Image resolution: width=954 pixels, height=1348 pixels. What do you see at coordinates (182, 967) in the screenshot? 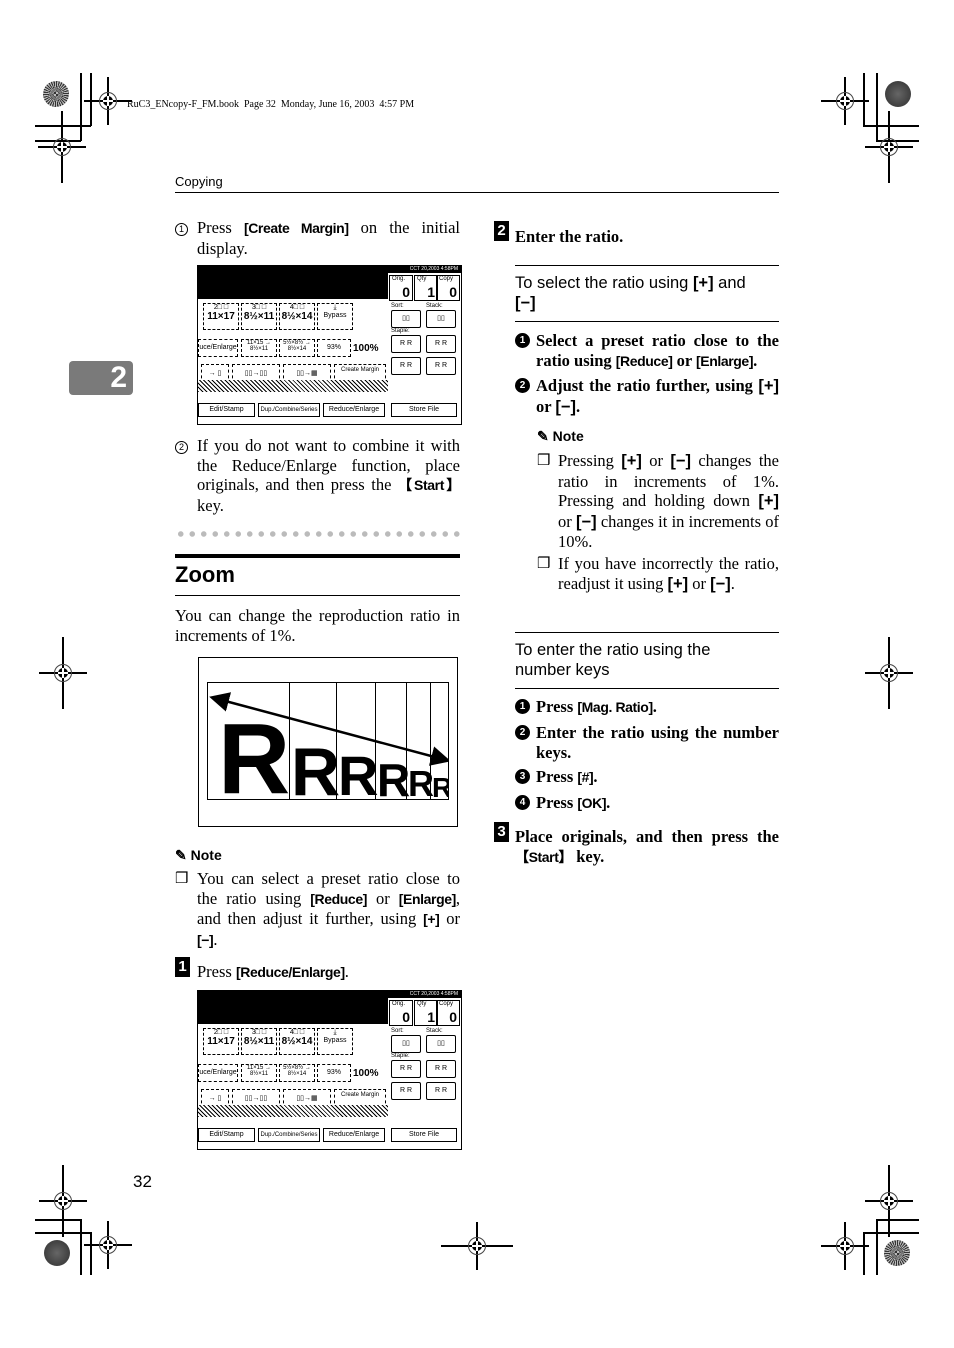
I see `step-number-badge: 1` at bounding box center [182, 967].